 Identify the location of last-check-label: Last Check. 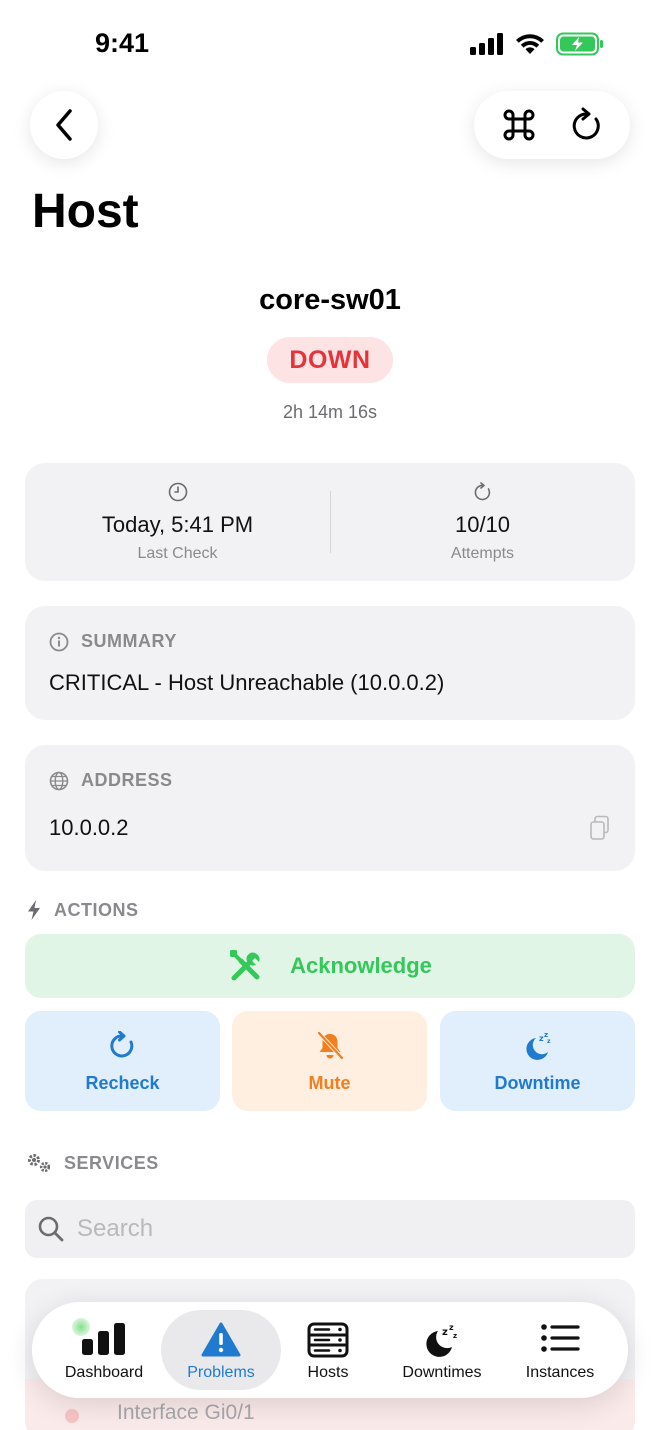
(177, 553).